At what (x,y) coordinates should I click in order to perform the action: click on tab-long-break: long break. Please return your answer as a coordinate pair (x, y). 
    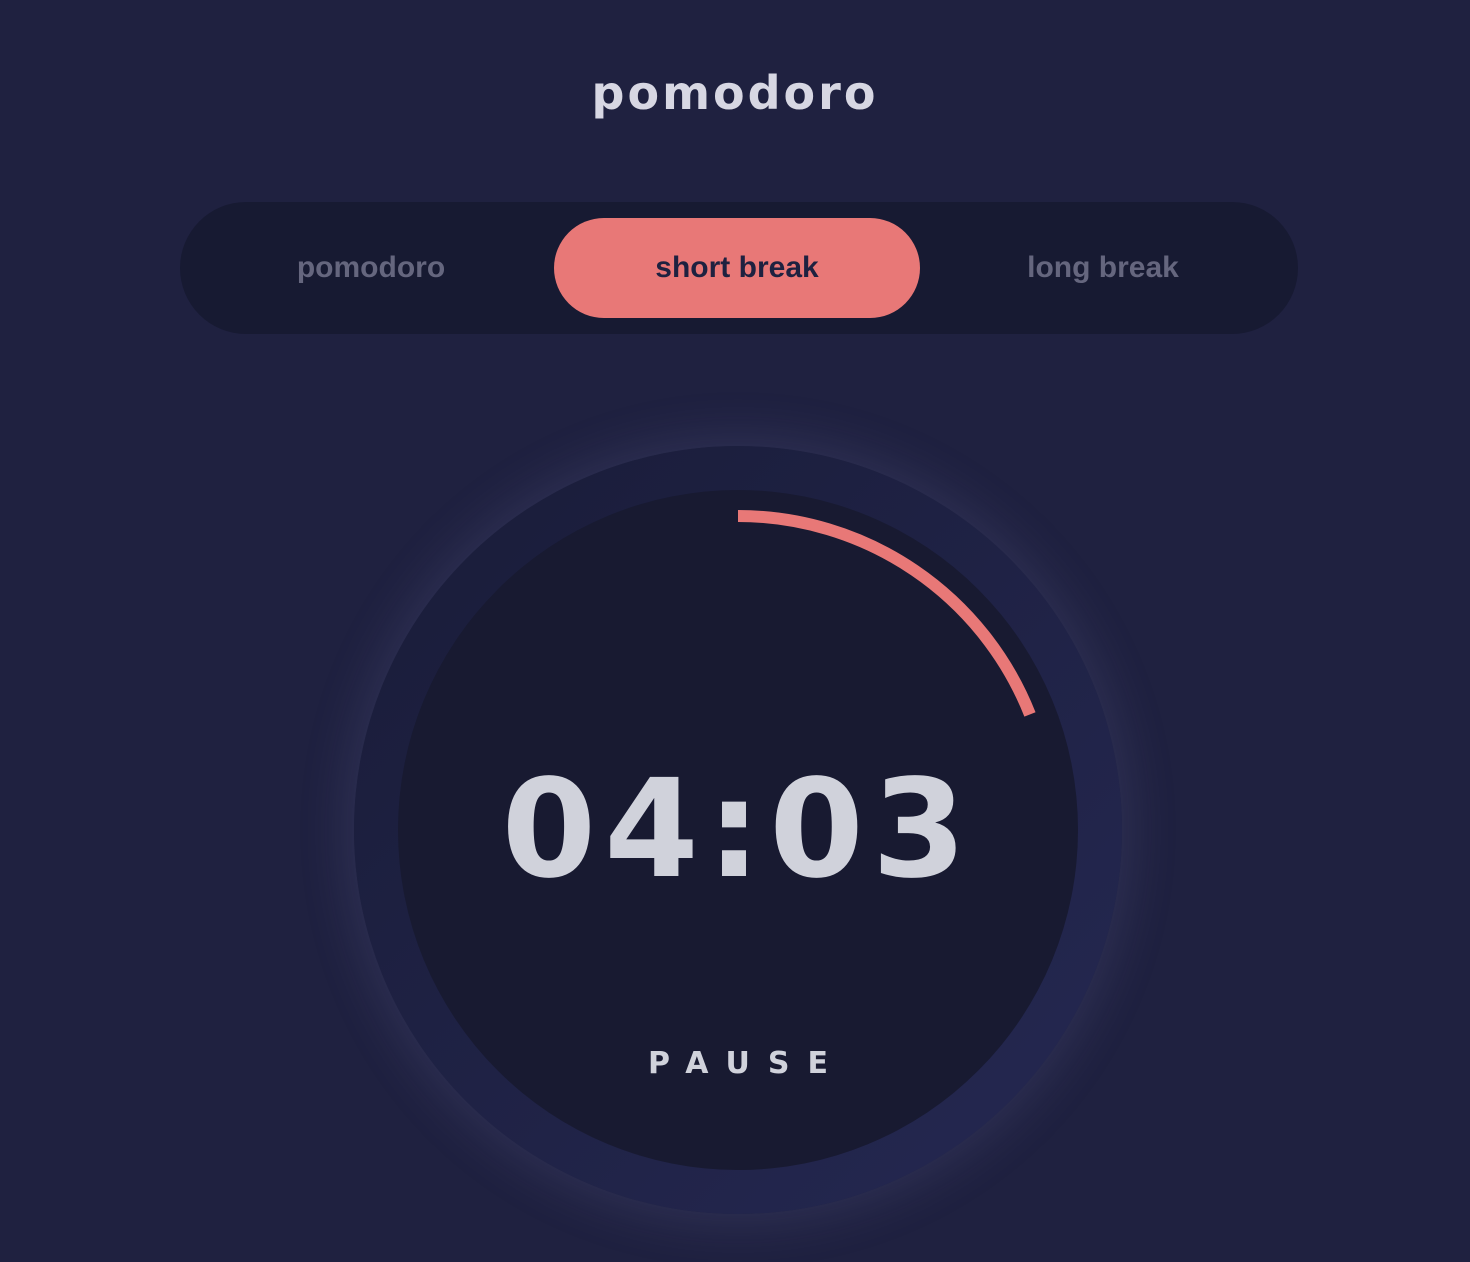
    Looking at the image, I should click on (1103, 268).